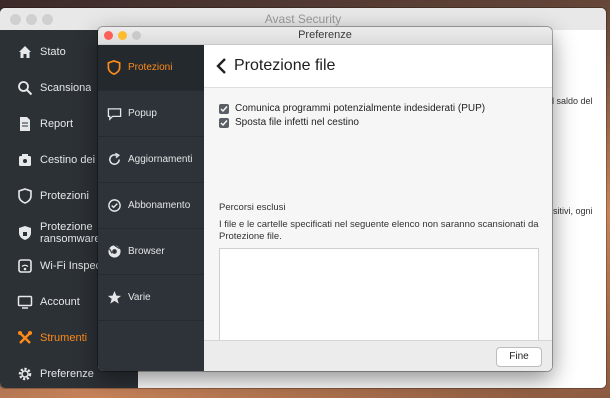 This screenshot has height=398, width=610. I want to click on sidebar-item-label: Cestino dei vi, so click(73, 160).